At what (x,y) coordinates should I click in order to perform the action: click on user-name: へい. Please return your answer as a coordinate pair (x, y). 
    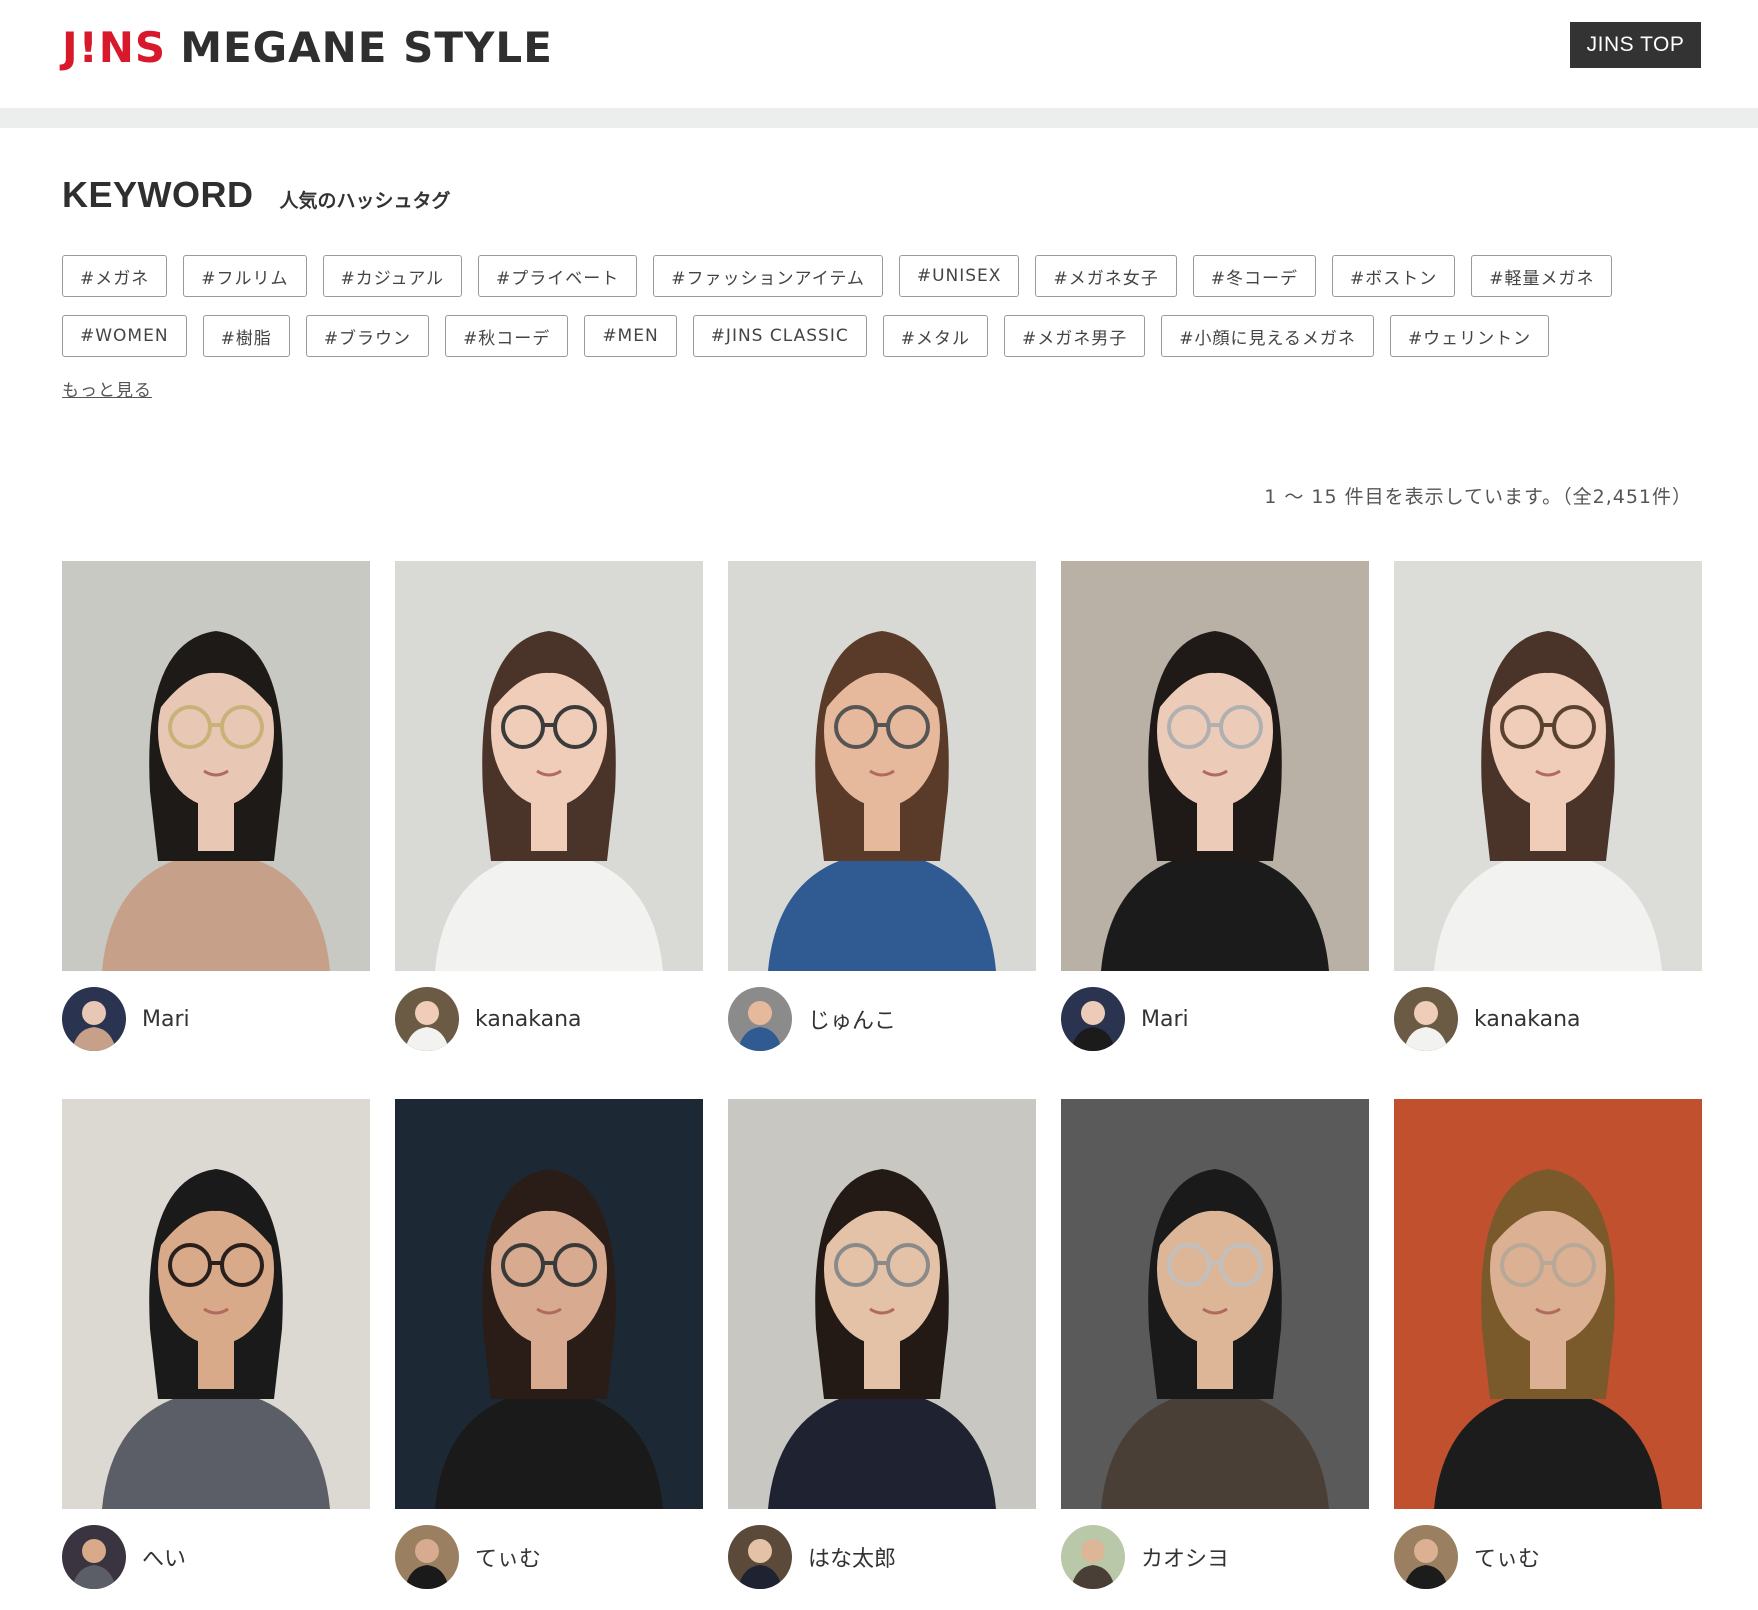
    Looking at the image, I should click on (164, 1557).